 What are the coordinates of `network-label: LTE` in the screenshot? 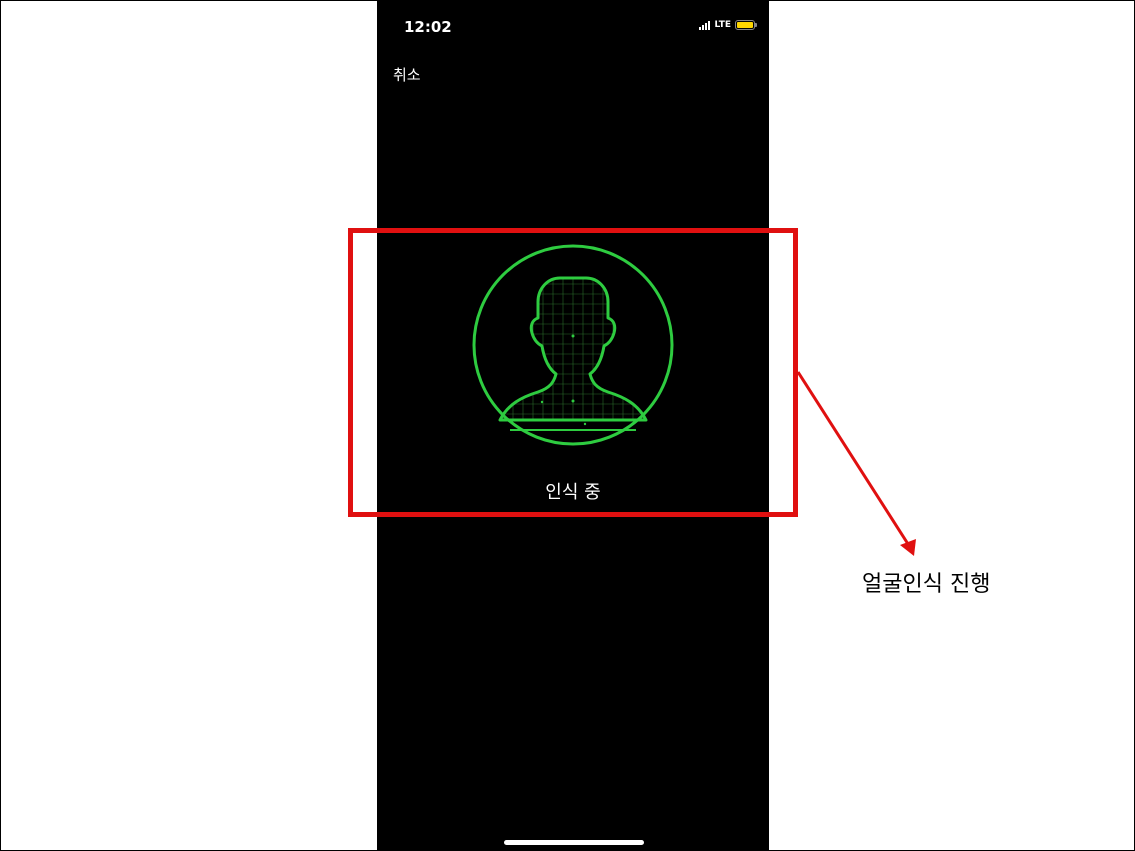 It's located at (722, 25).